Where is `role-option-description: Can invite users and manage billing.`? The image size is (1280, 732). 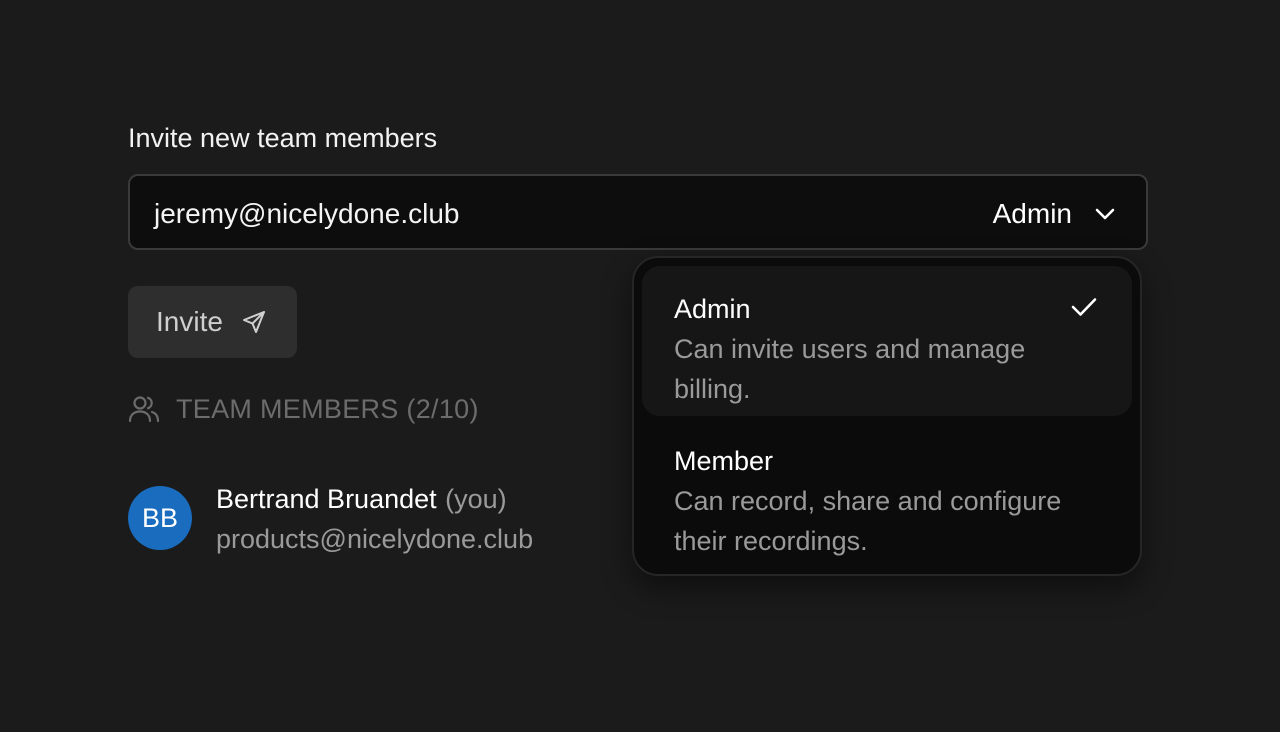
role-option-description: Can invite users and manage billing. is located at coordinates (850, 369).